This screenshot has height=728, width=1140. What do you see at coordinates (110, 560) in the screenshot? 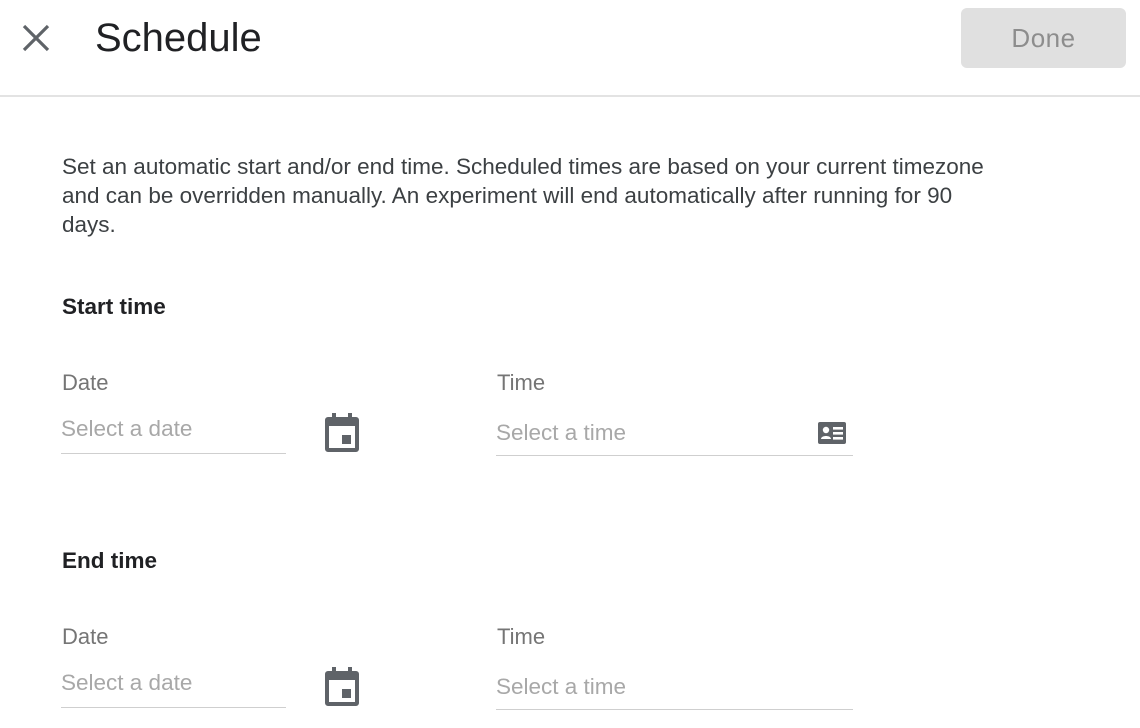
I see `end-time-heading: End time` at bounding box center [110, 560].